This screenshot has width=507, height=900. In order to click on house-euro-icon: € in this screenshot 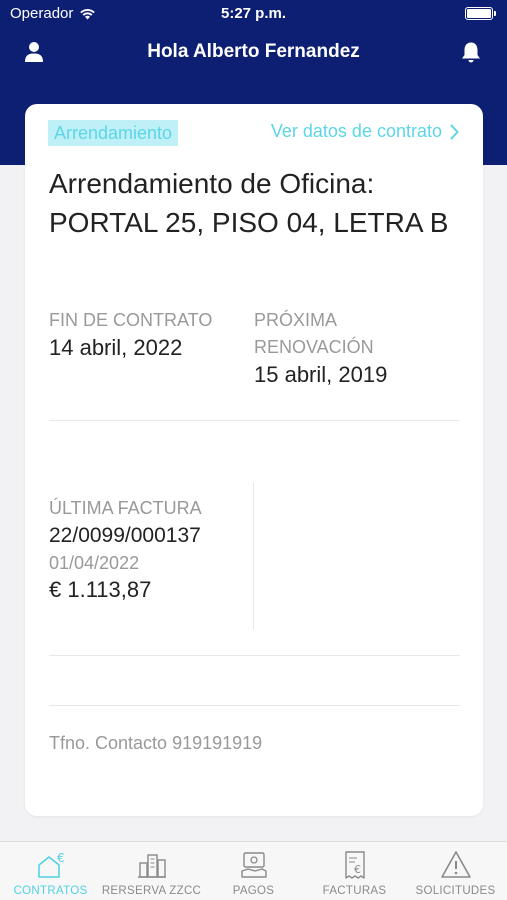, I will do `click(51, 864)`.